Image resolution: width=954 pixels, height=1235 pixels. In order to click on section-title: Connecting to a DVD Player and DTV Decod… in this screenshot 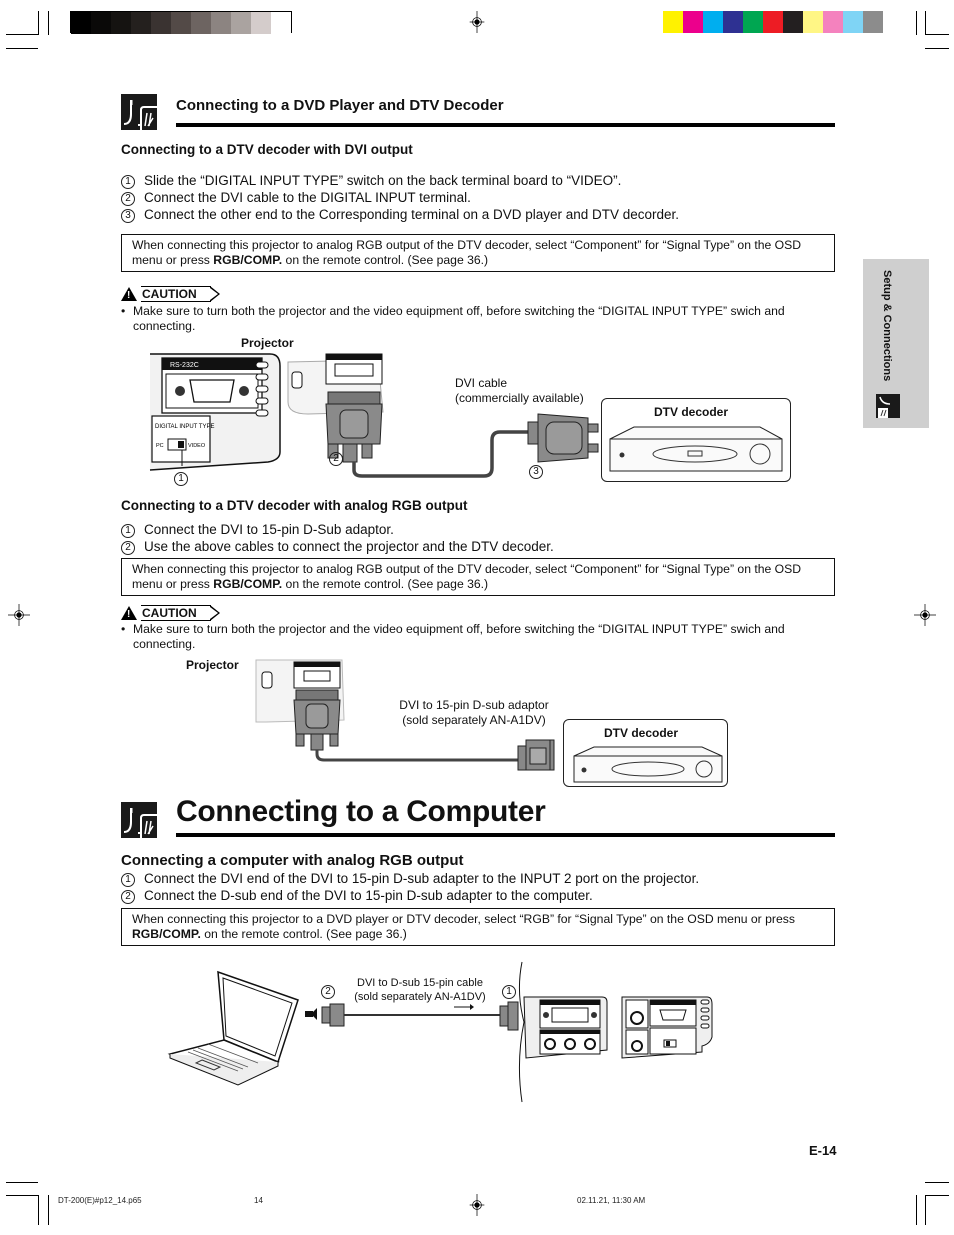, I will do `click(340, 105)`.